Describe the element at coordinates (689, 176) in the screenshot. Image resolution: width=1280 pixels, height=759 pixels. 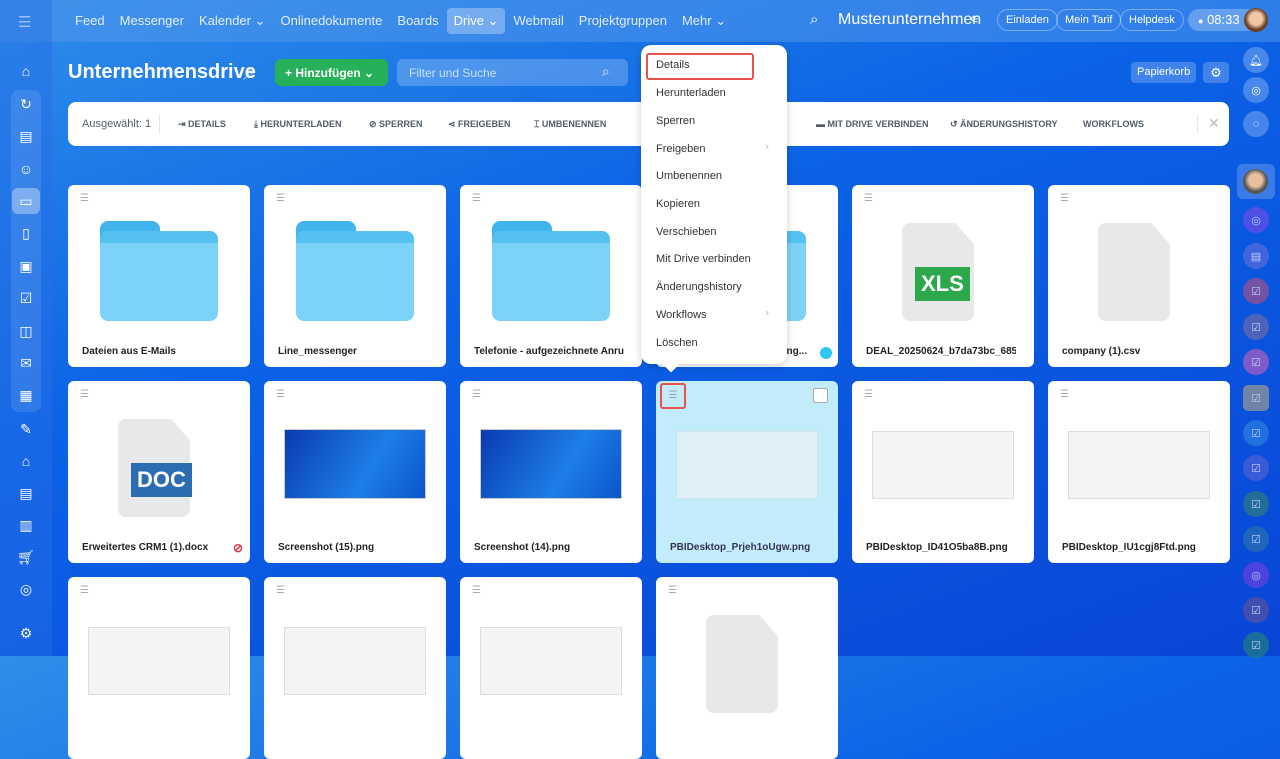
I see `menu-item-rename: Umbenennen` at that location.